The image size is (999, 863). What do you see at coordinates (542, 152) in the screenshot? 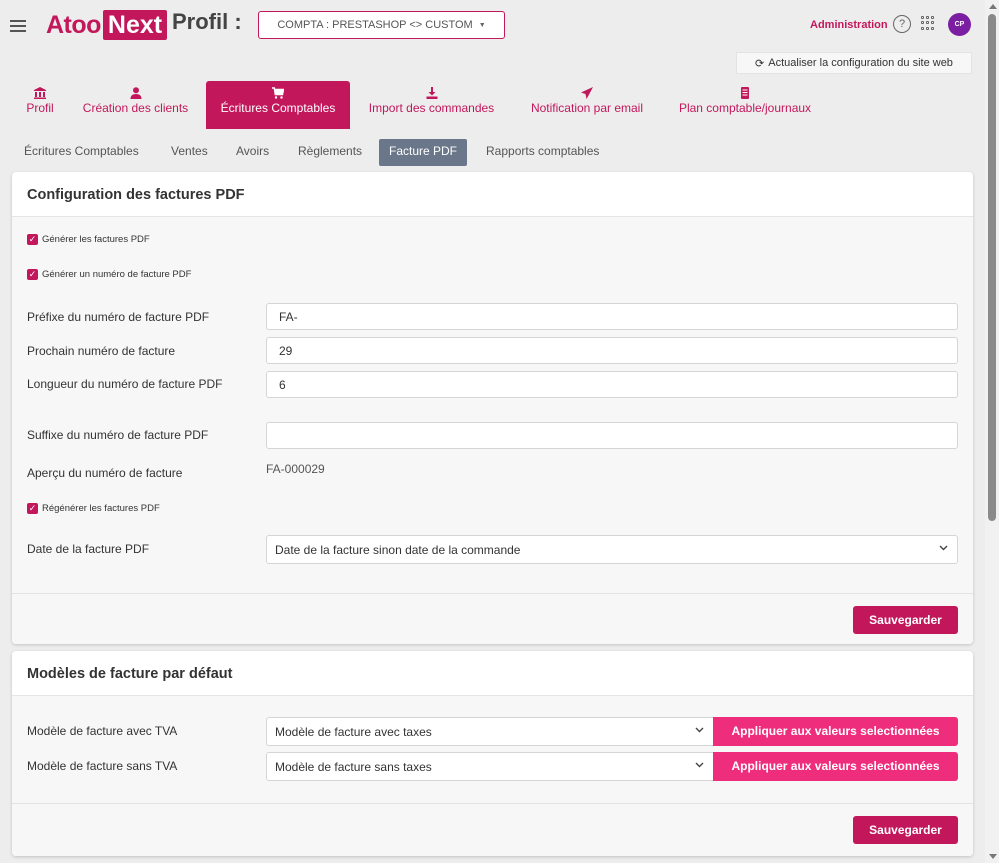
I see `subtab-accounting-reports: Rapports comptables` at bounding box center [542, 152].